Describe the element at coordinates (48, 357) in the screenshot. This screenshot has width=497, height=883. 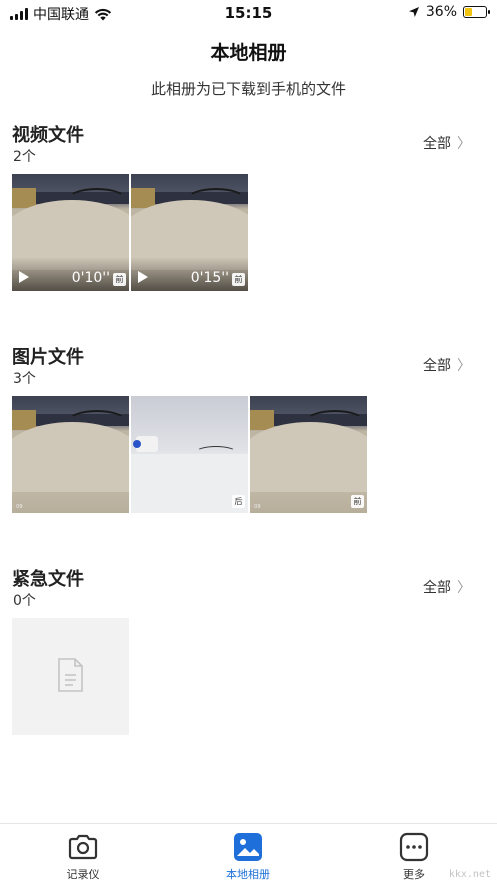
I see `section-title: 图片文件` at that location.